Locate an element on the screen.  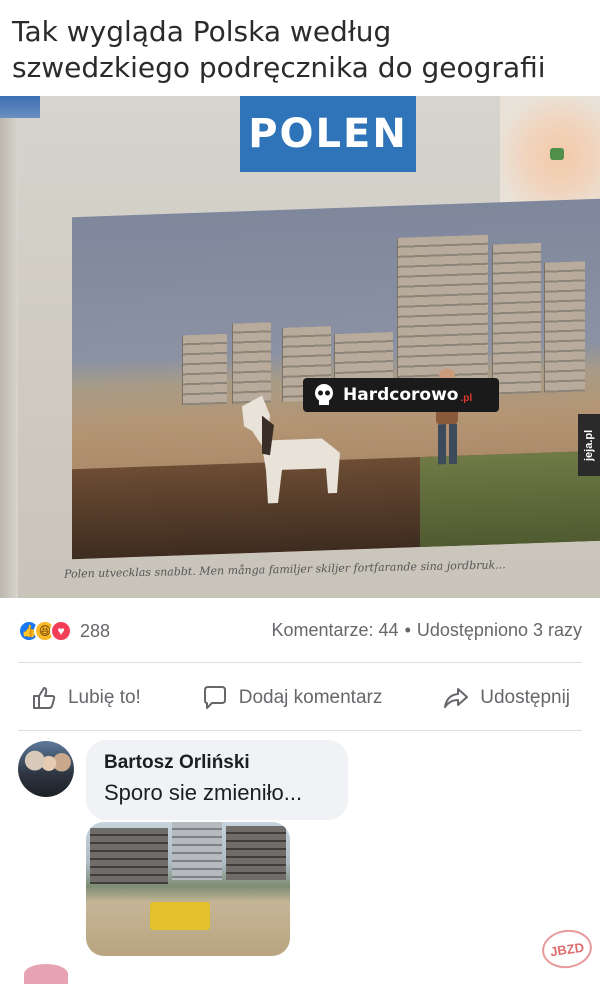
caption-line-1: Tak wygląda Polska według is located at coordinates (202, 31).